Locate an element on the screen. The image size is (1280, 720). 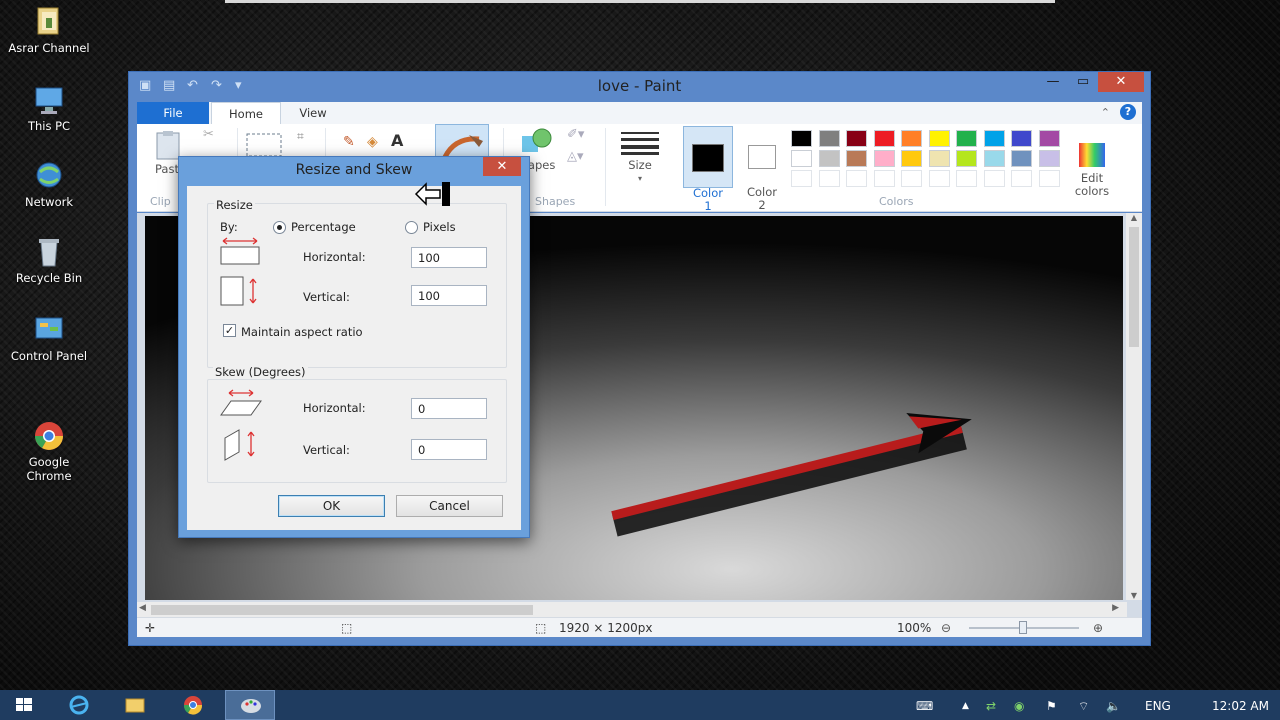
color1-button: Color 1 is located at coordinates (708, 169).